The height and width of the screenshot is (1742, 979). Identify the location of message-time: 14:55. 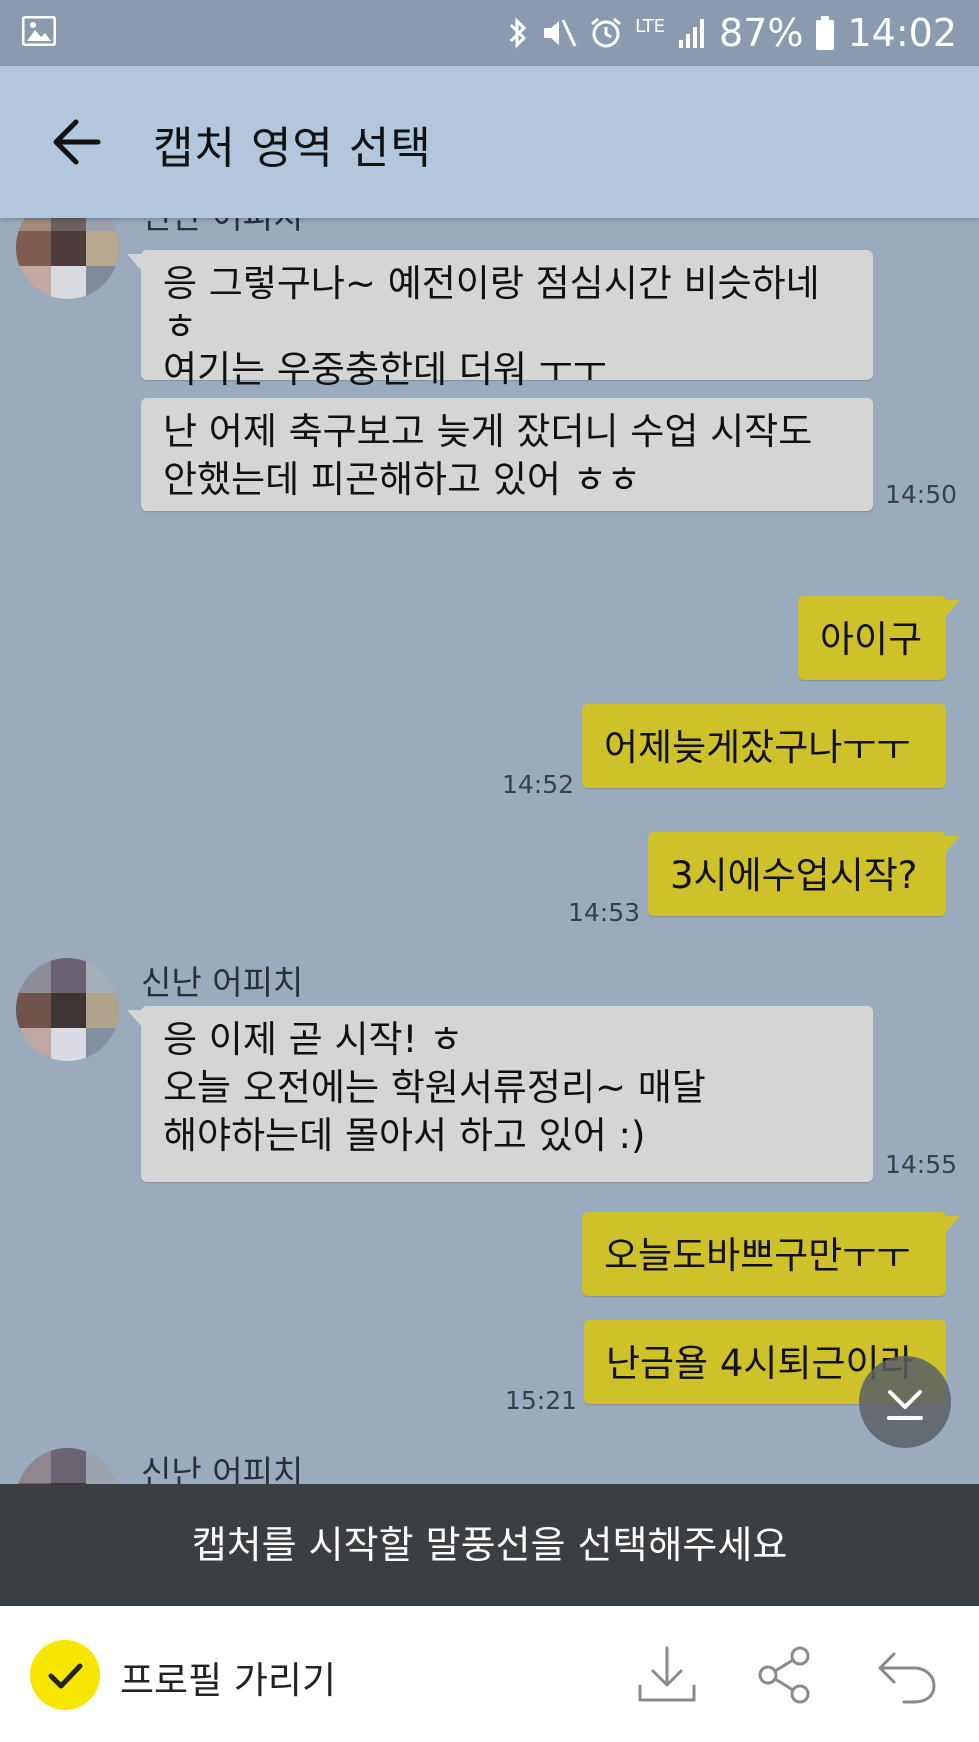
(921, 1164).